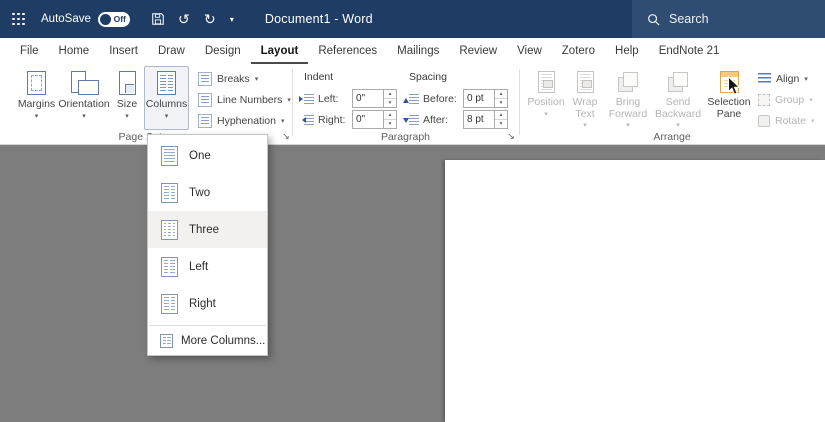 The width and height of the screenshot is (825, 422). I want to click on orientation-button: Orientation ▾, so click(84, 98).